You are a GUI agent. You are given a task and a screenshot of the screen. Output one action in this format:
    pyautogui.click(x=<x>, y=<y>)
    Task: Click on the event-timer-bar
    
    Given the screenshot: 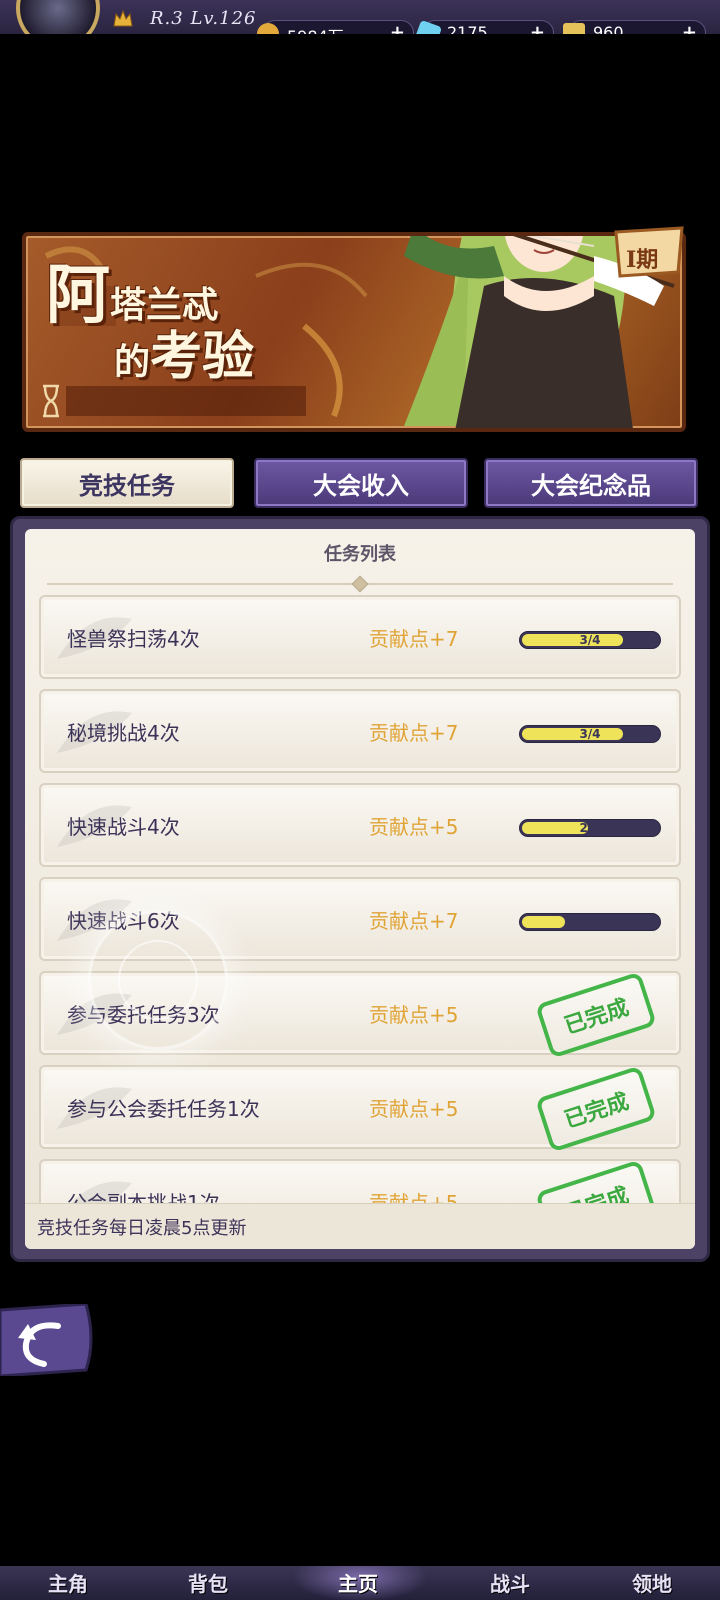 What is the action you would take?
    pyautogui.click(x=186, y=401)
    